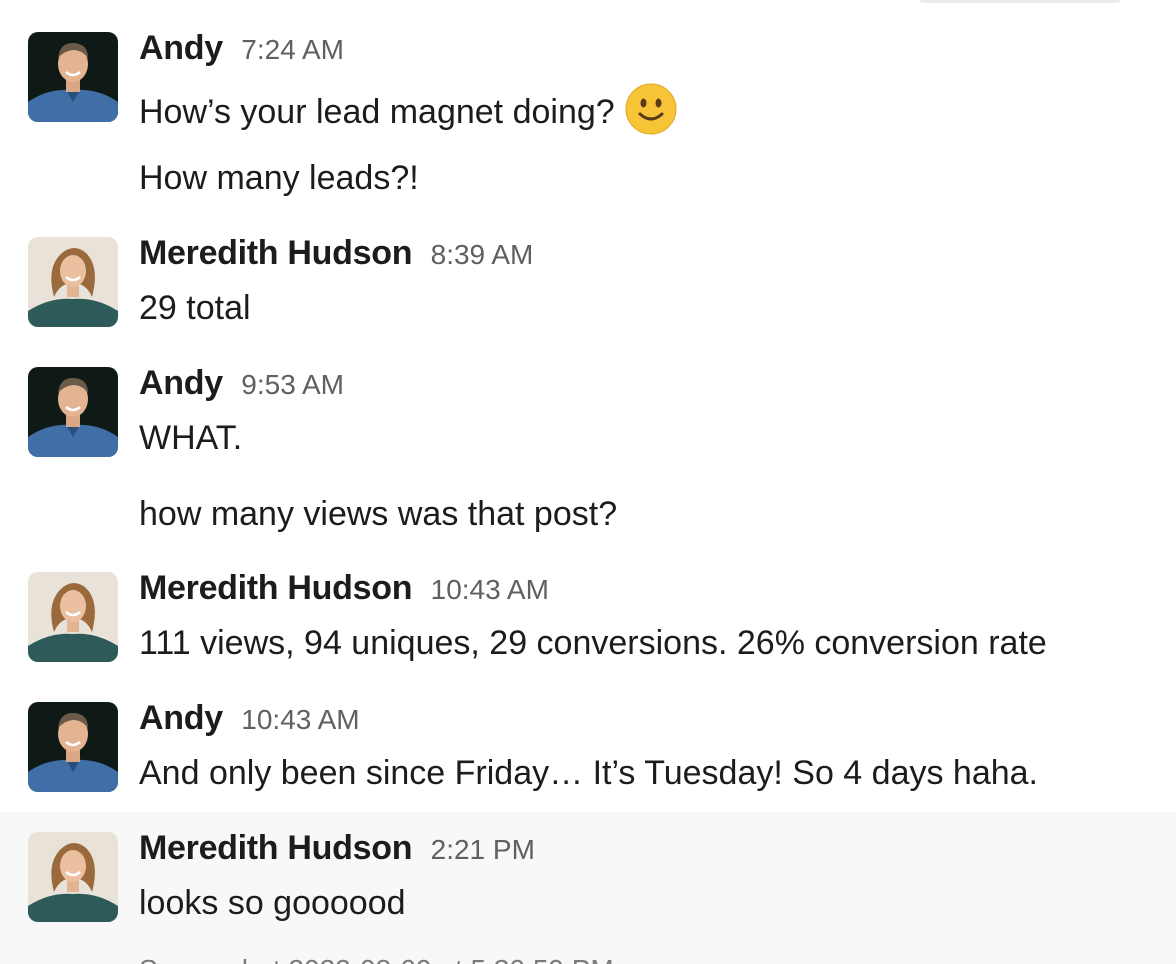 This screenshot has height=964, width=1176. I want to click on message-text: How’s your lead magnet doing?, so click(408, 109).